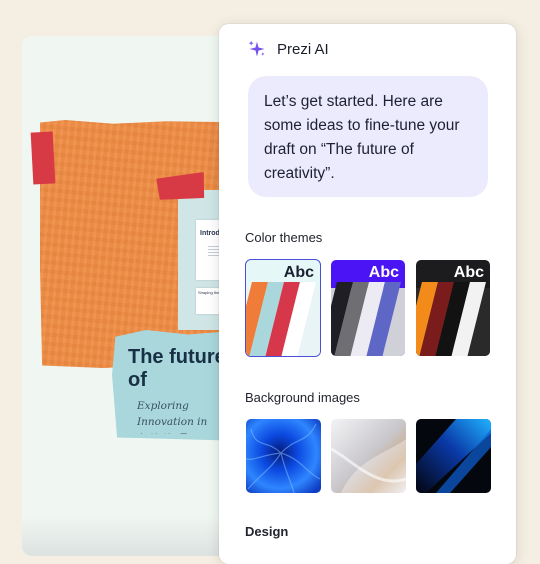  I want to click on theme-card-dark: Abc, so click(453, 308).